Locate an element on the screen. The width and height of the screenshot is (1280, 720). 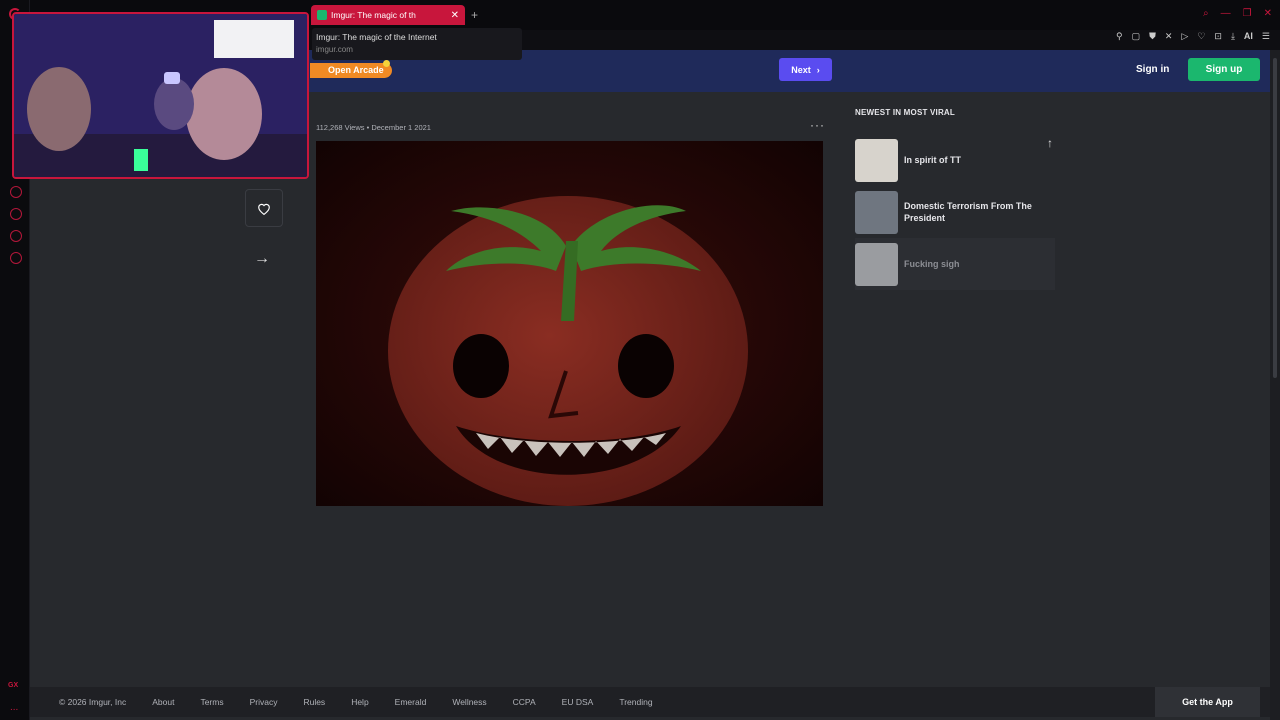
menu-icon: ☰ is located at coordinates (1266, 36).